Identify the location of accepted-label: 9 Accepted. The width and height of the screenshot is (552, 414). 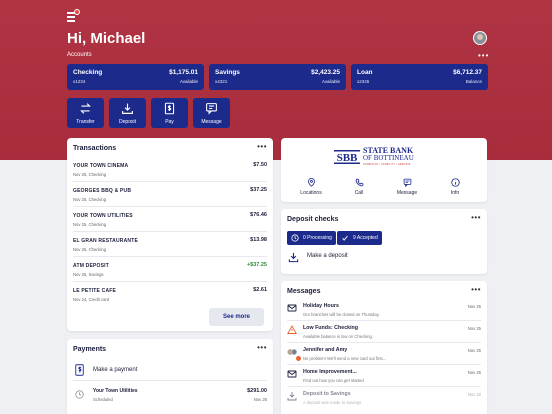
(365, 238).